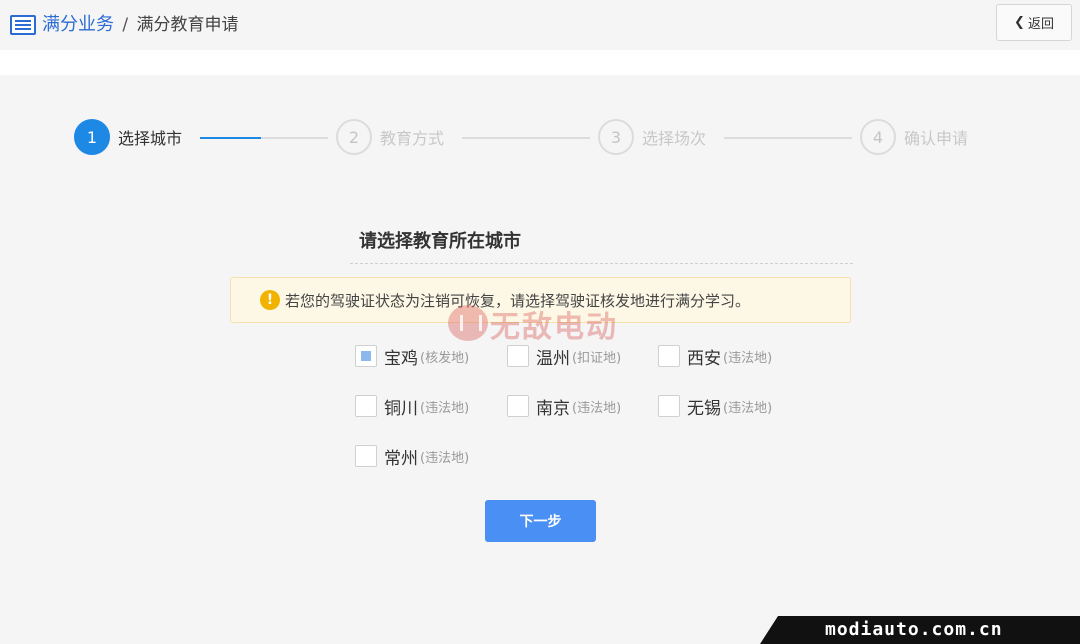 The image size is (1080, 644). I want to click on city-tag: (核发地), so click(445, 358).